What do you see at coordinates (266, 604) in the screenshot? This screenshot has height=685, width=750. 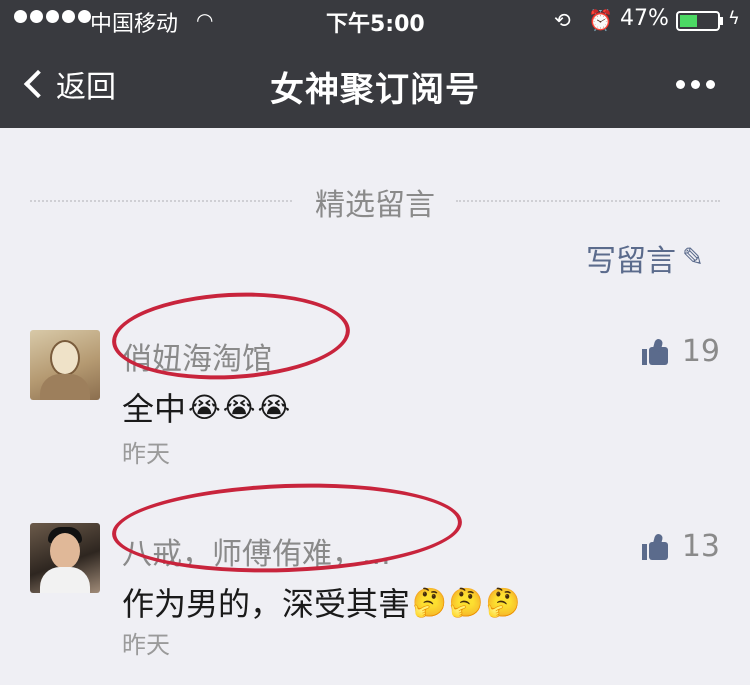 I see `comment-body: 作为男的，深受其害` at bounding box center [266, 604].